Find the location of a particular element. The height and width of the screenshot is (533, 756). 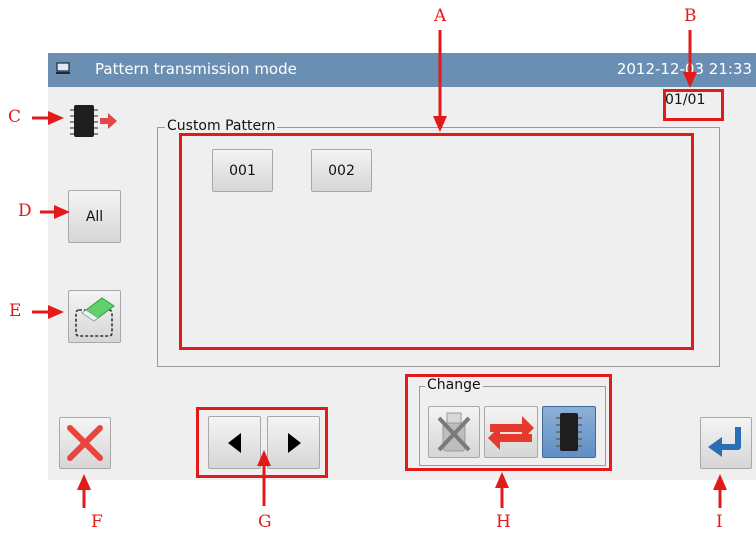

callout-e: E is located at coordinates (15, 311).